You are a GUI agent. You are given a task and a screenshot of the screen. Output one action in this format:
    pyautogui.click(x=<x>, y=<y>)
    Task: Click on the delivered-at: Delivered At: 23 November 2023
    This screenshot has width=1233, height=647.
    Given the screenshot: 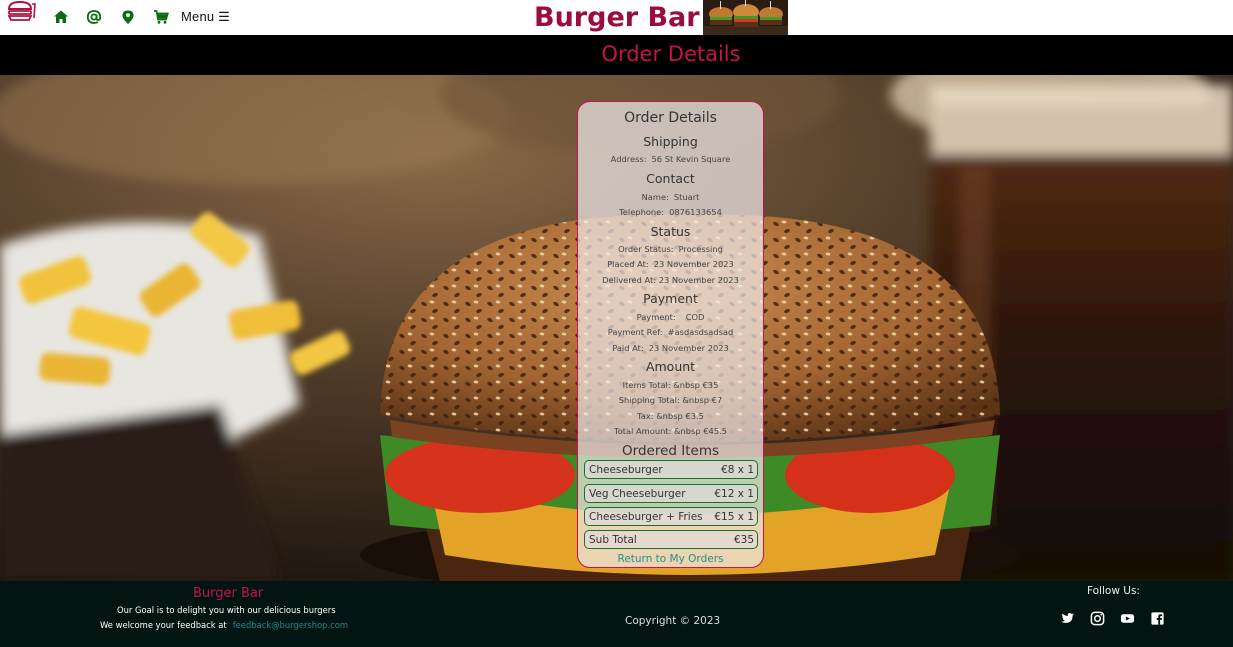 What is the action you would take?
    pyautogui.click(x=670, y=280)
    